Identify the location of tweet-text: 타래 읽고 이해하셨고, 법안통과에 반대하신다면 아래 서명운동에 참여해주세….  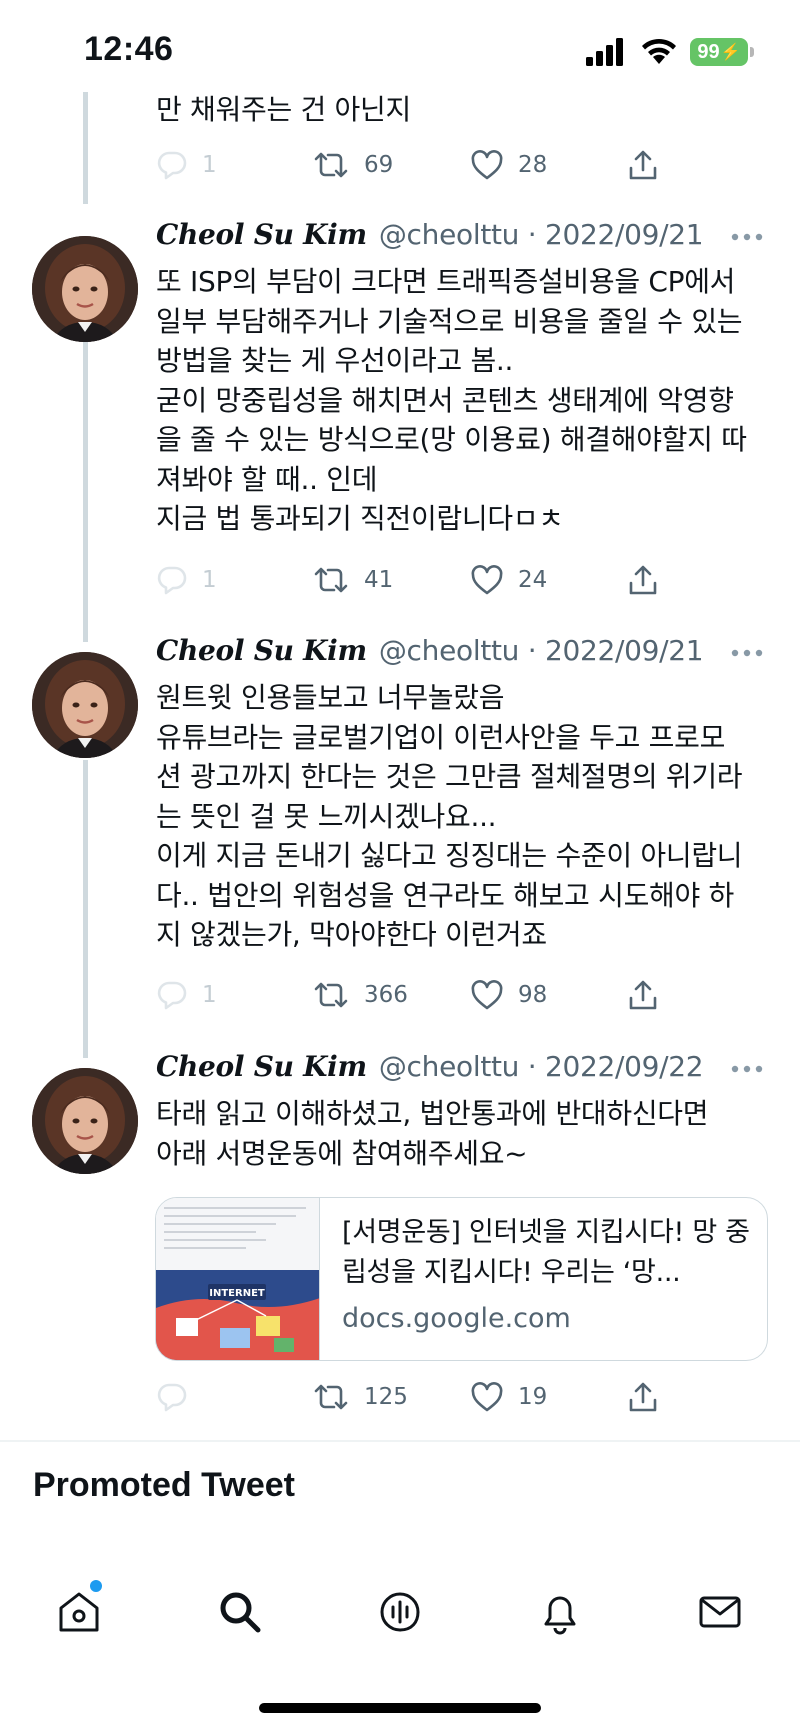
(432, 1133).